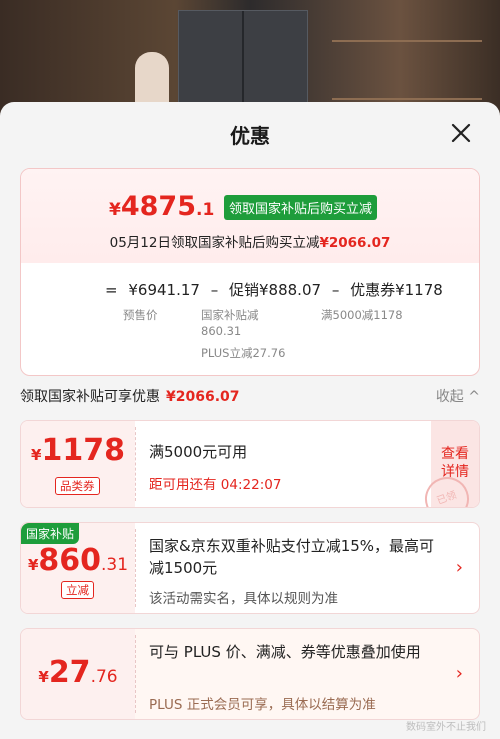 Image resolution: width=500 pixels, height=739 pixels. What do you see at coordinates (214, 243) in the screenshot?
I see `summary-note-text: 05月12日领取国家补贴后购买立减` at bounding box center [214, 243].